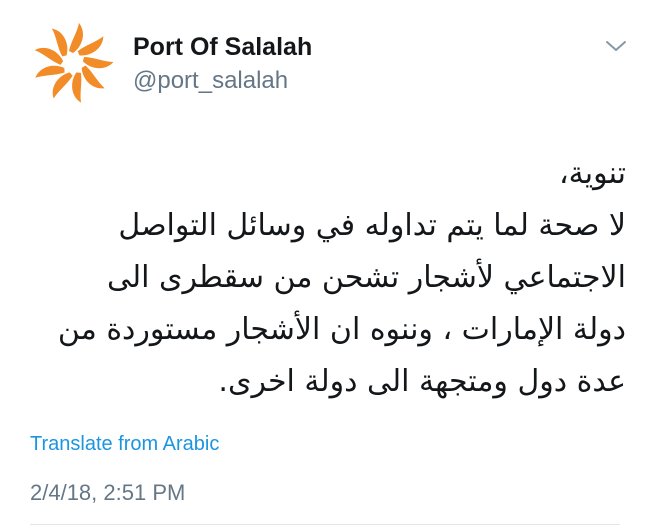 The width and height of the screenshot is (650, 530). Describe the element at coordinates (124, 444) in the screenshot. I see `translate-link: Translate from Arabic` at that location.